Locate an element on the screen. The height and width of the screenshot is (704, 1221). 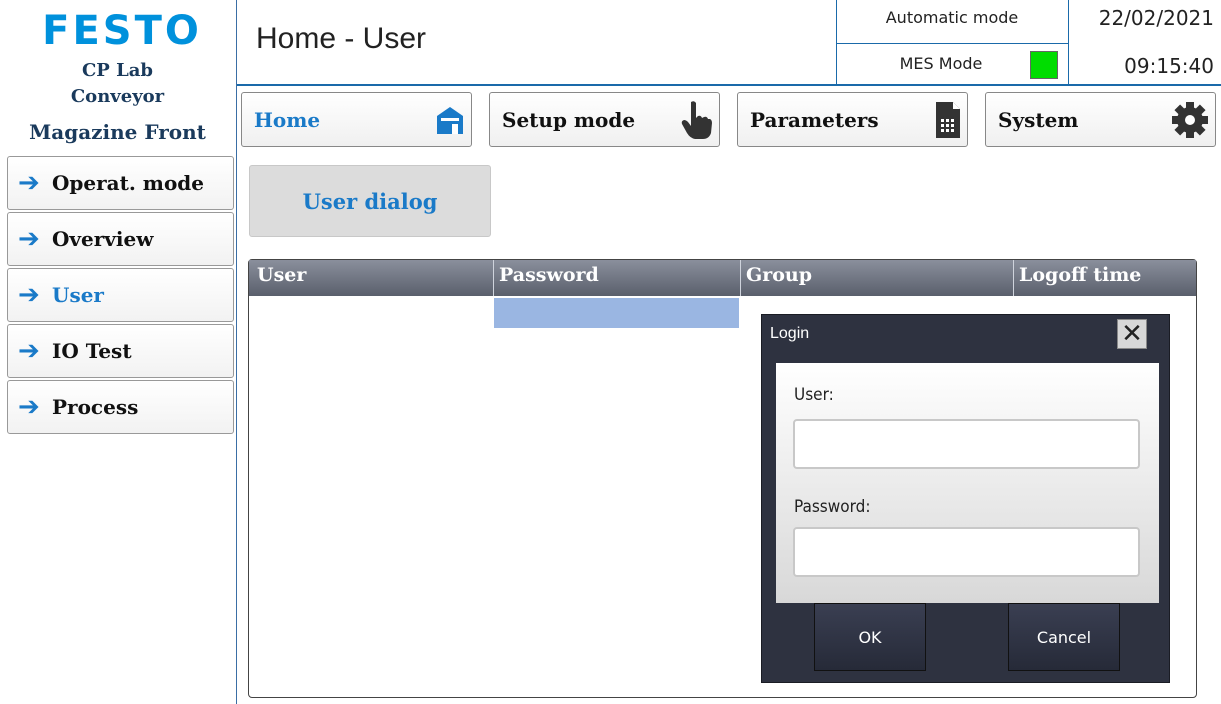
mes-mode-label: MES Mode is located at coordinates (941, 63).